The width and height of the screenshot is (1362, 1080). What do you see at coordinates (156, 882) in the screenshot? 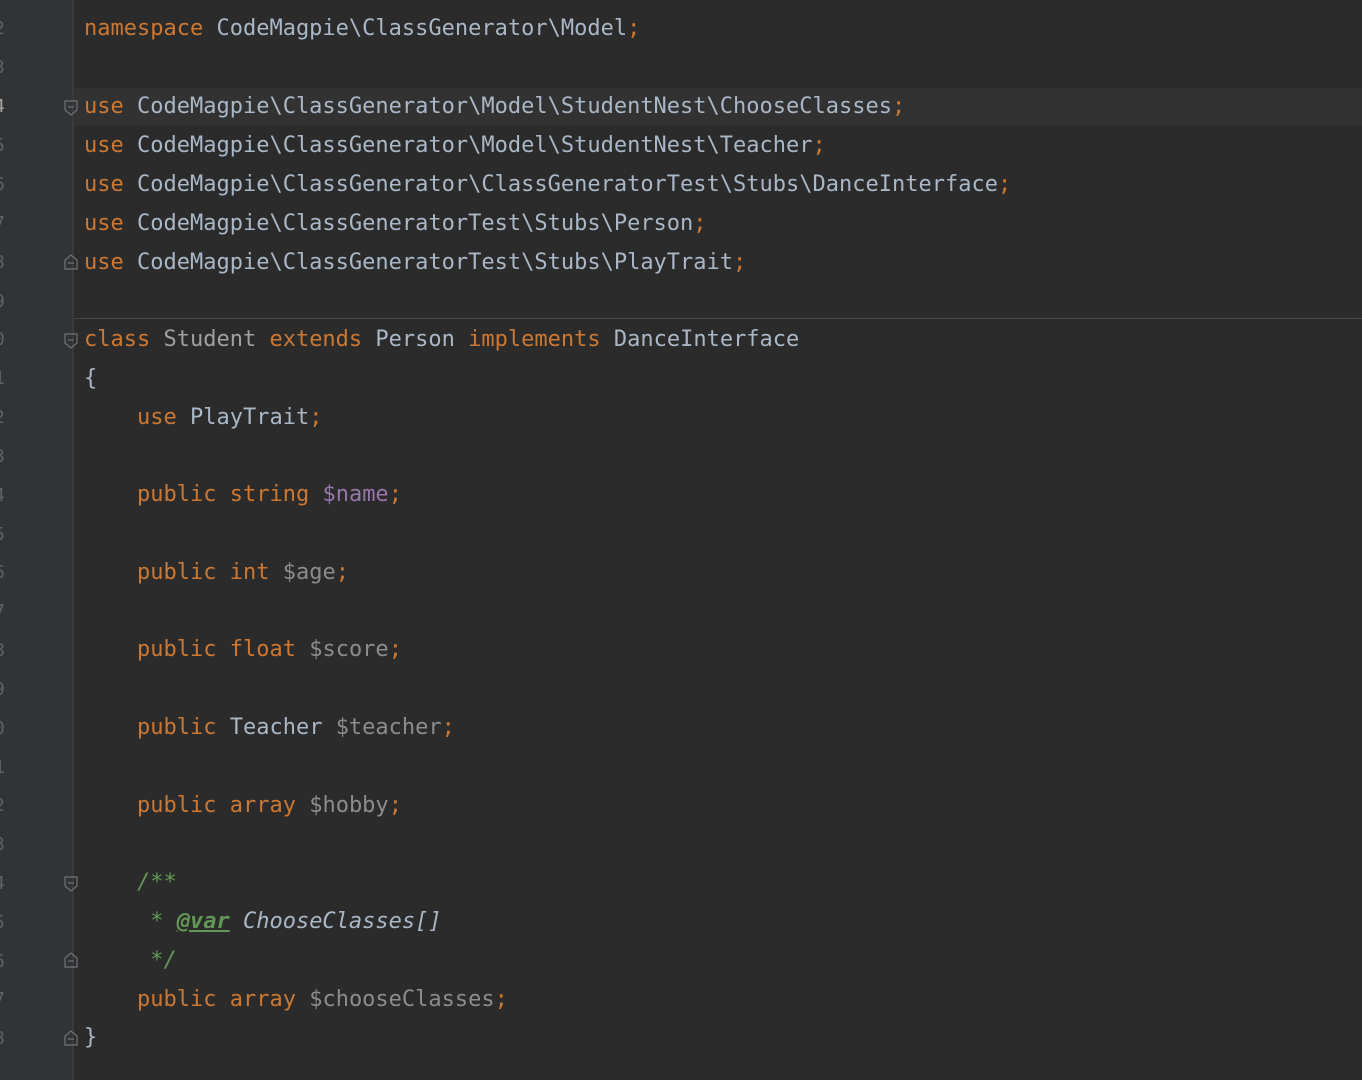
I see `doc-comment: /**` at bounding box center [156, 882].